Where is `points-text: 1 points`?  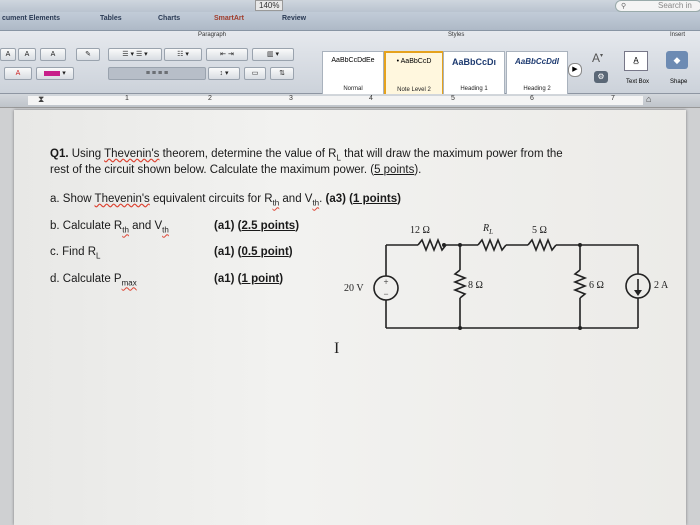
points-text: 1 points is located at coordinates (375, 199).